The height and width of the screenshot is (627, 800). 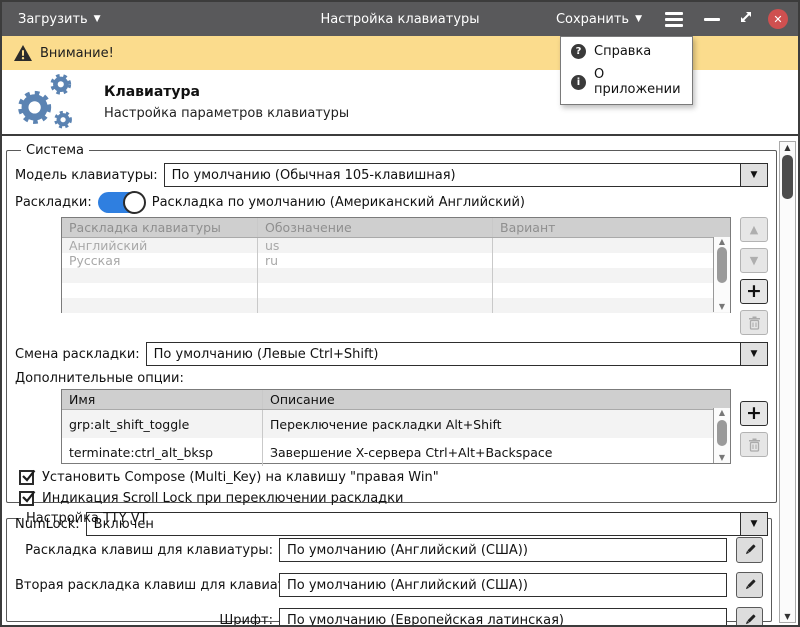 I want to click on table-row: Русская ru, so click(x=396, y=260).